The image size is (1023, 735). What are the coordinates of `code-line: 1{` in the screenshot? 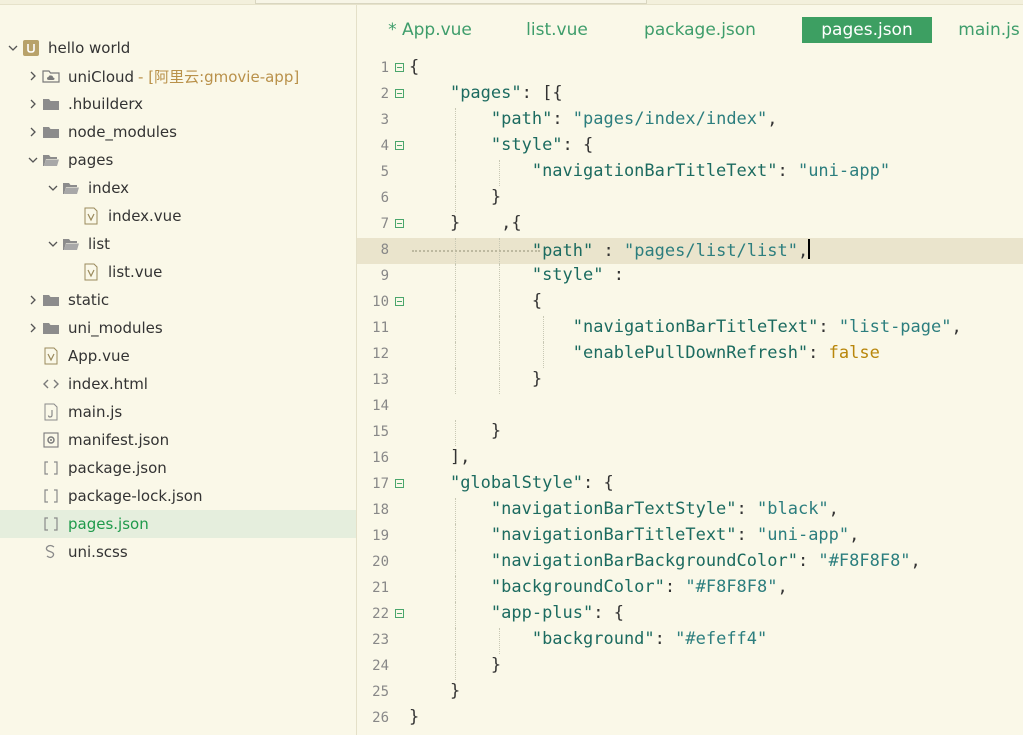 It's located at (690, 69).